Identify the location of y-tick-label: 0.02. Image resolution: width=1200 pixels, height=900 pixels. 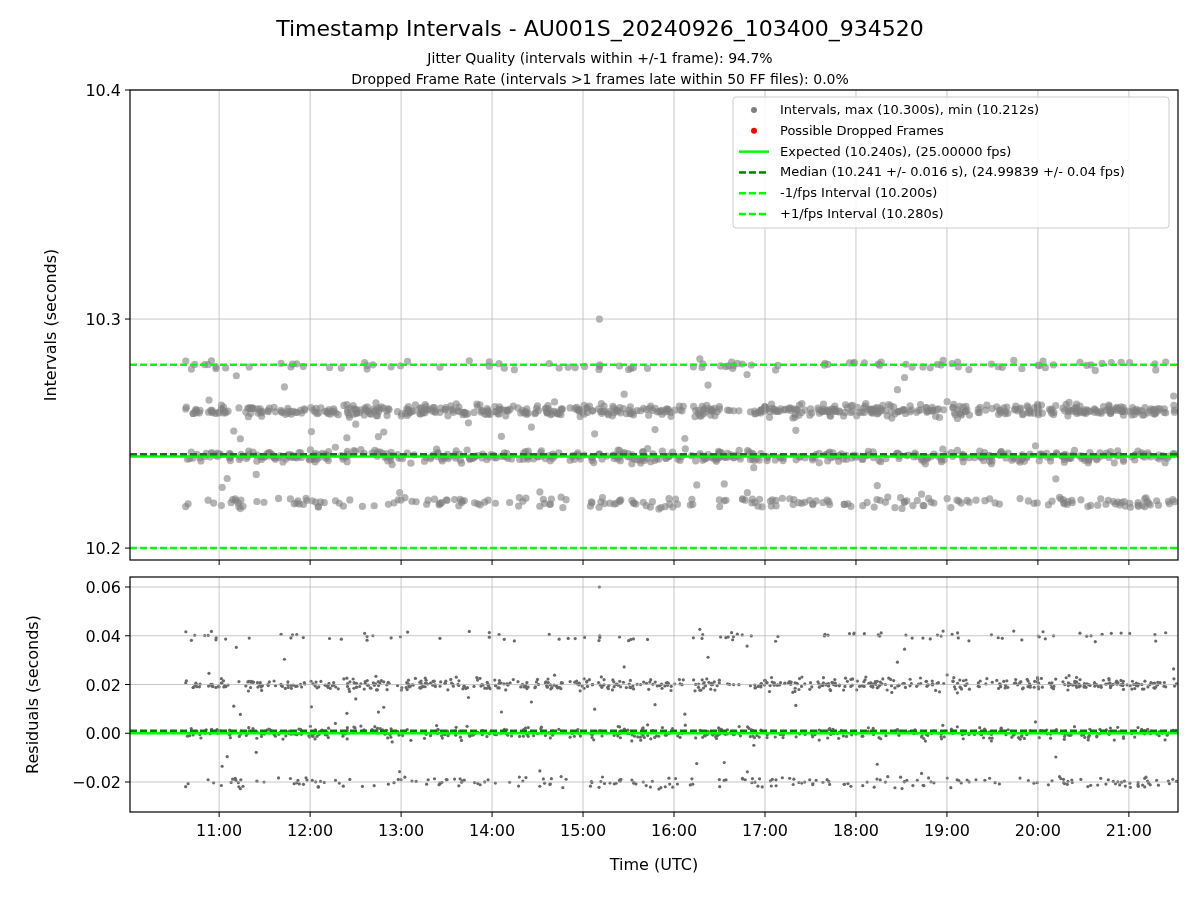
(103, 685).